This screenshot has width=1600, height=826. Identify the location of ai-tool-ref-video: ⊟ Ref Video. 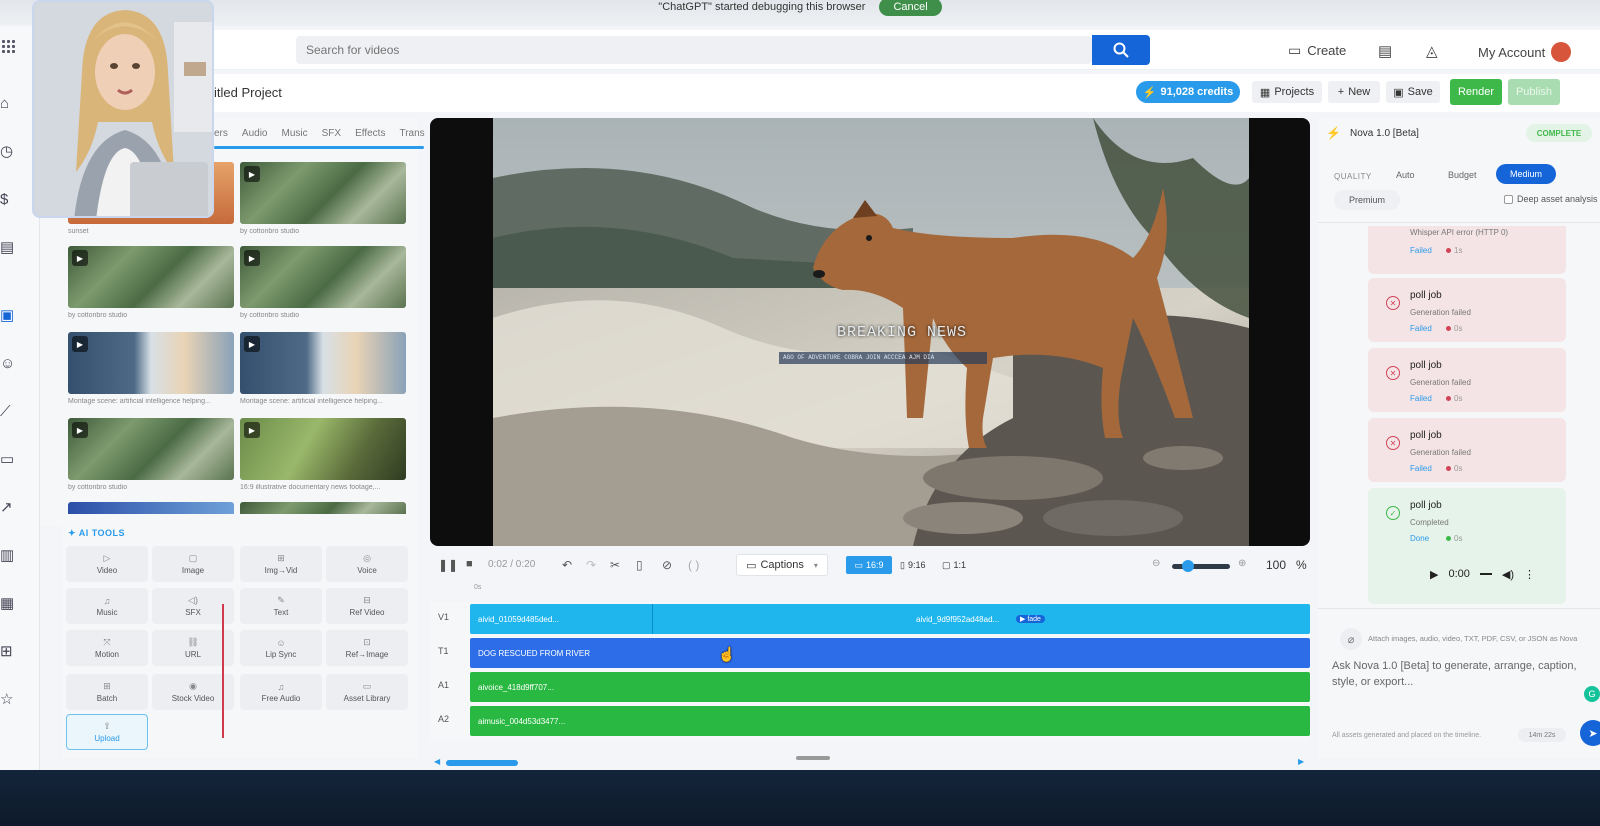
(367, 606).